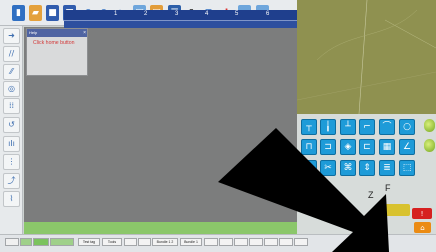 This screenshot has width=436, height=252. What do you see at coordinates (348, 168) in the screenshot?
I see `split-tool-icon: ⌘` at bounding box center [348, 168].